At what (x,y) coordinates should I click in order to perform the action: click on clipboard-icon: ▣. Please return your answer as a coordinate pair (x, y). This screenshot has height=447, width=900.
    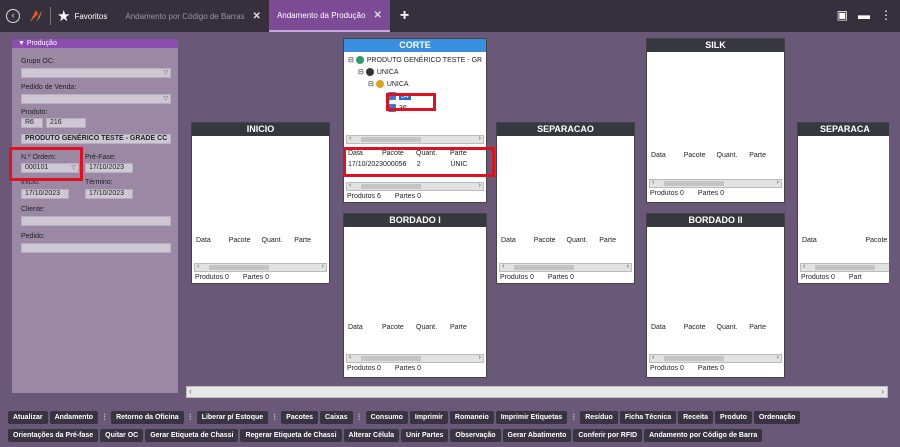
    Looking at the image, I should click on (842, 15).